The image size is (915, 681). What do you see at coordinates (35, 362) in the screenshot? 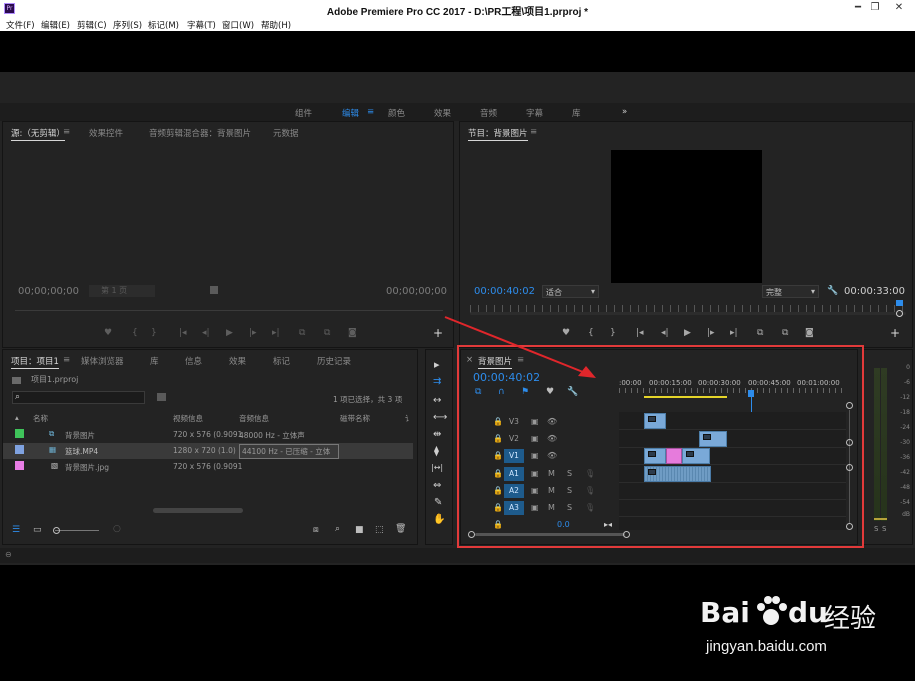
I see `tab-project: 项目：项目1` at bounding box center [35, 362].